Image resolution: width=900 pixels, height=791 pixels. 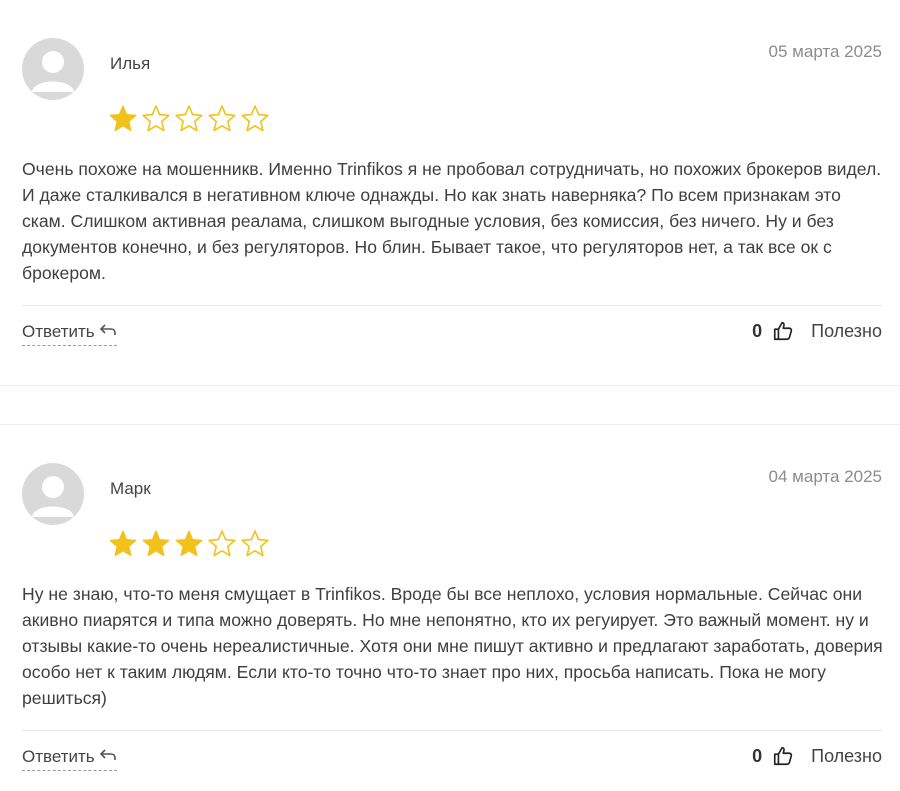 What do you see at coordinates (130, 488) in the screenshot?
I see `review-author: Марк` at bounding box center [130, 488].